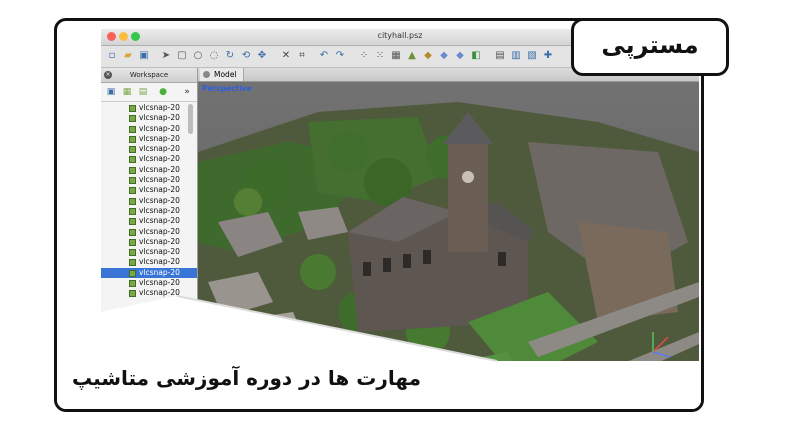 The height and width of the screenshot is (438, 800). I want to click on logo-text: مسترپی, so click(650, 45).